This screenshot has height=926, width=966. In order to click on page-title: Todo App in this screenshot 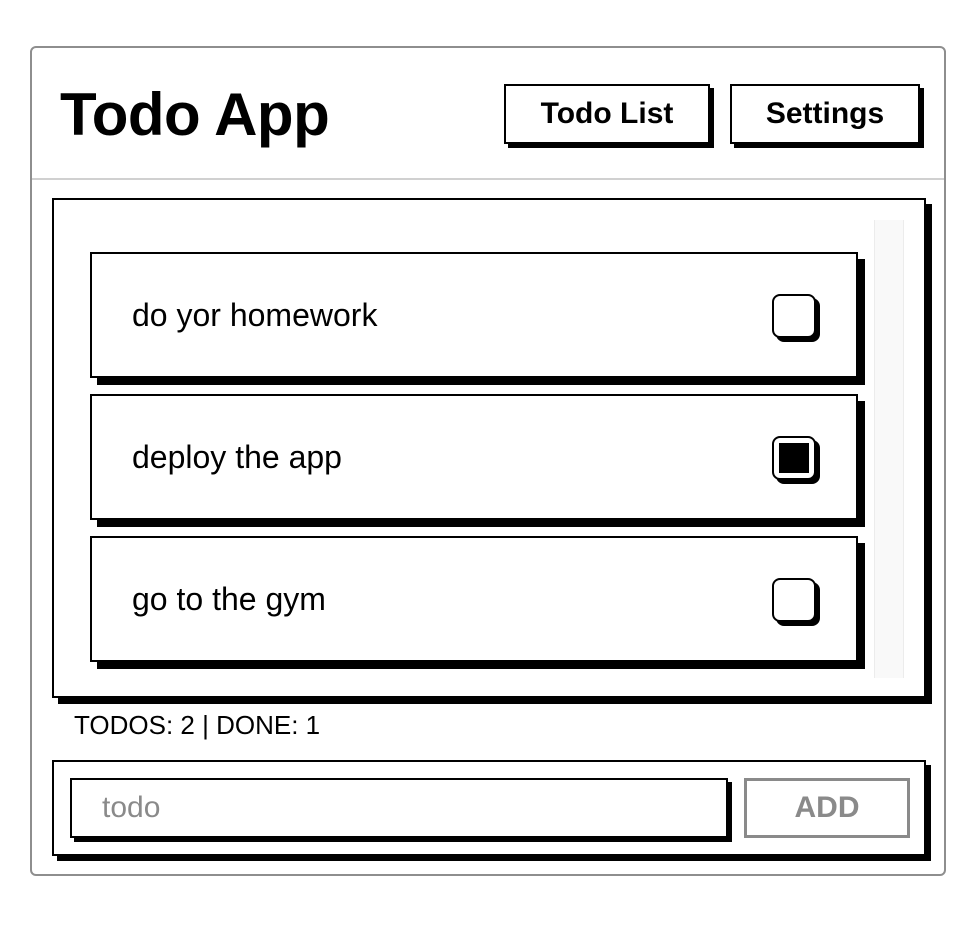, I will do `click(195, 114)`.